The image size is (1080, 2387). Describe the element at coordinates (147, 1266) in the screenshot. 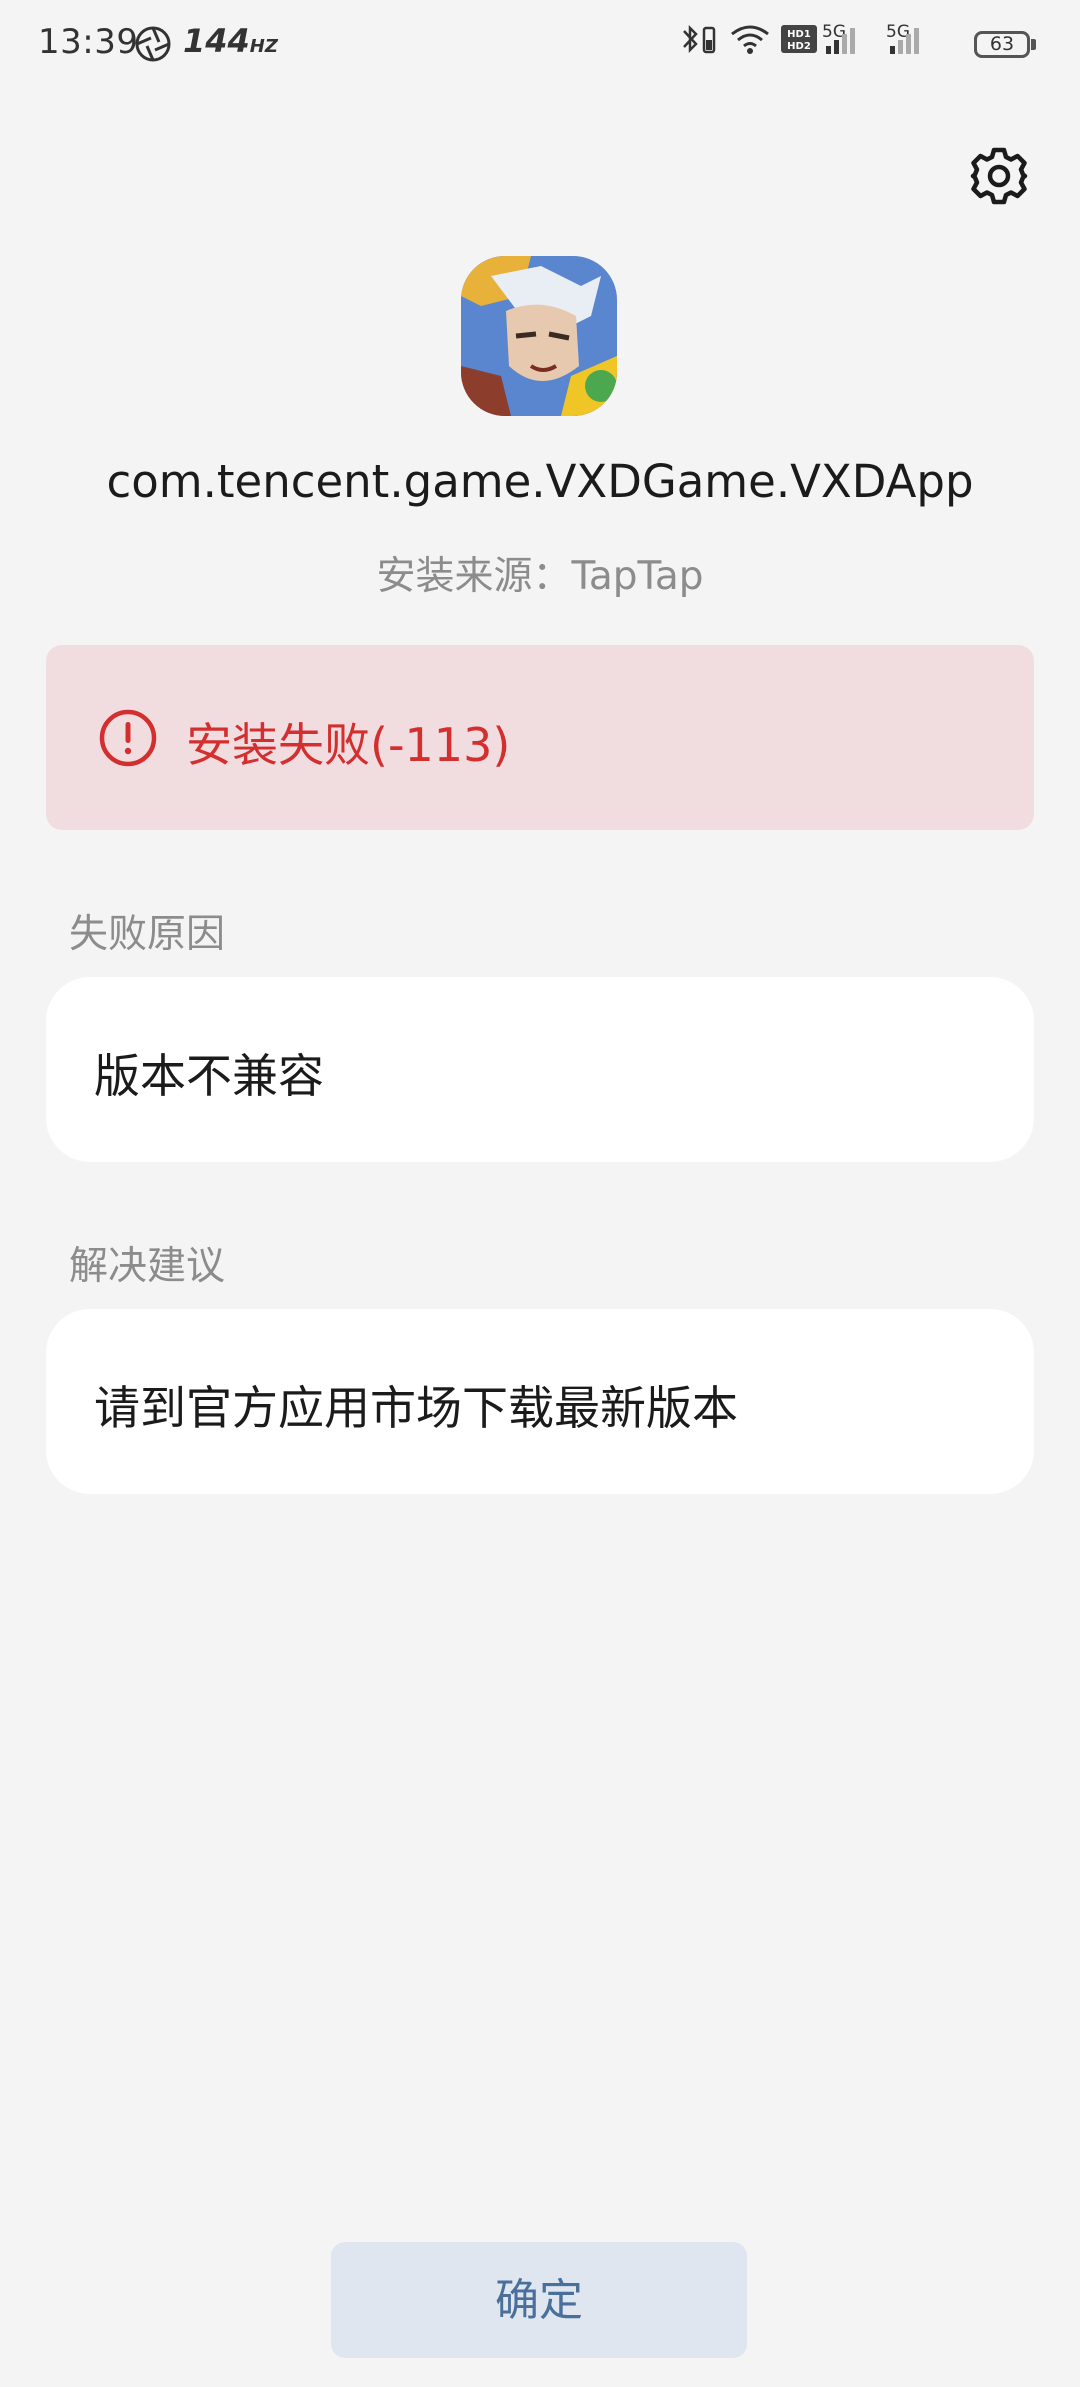

I see `suggestion-label: 解决建议` at that location.